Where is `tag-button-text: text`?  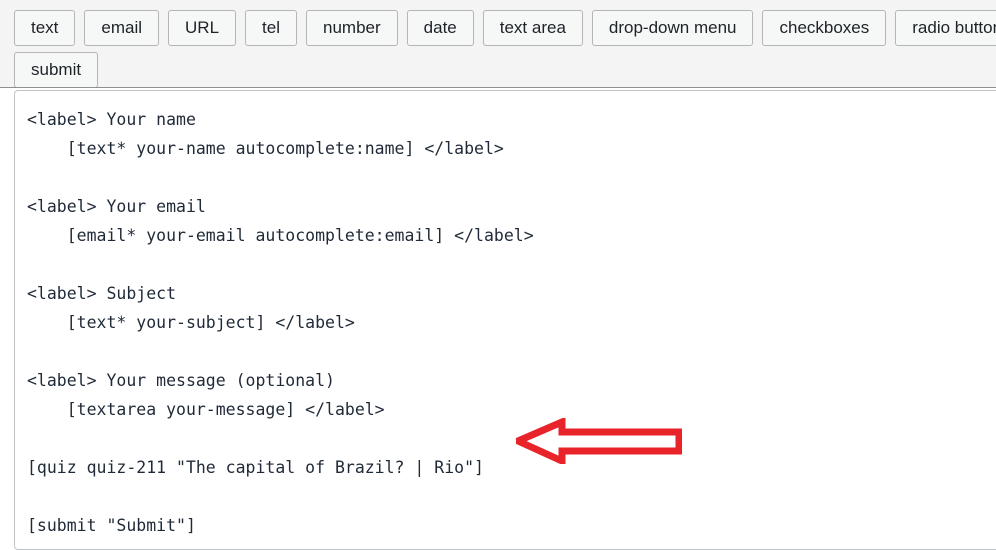 tag-button-text: text is located at coordinates (45, 28).